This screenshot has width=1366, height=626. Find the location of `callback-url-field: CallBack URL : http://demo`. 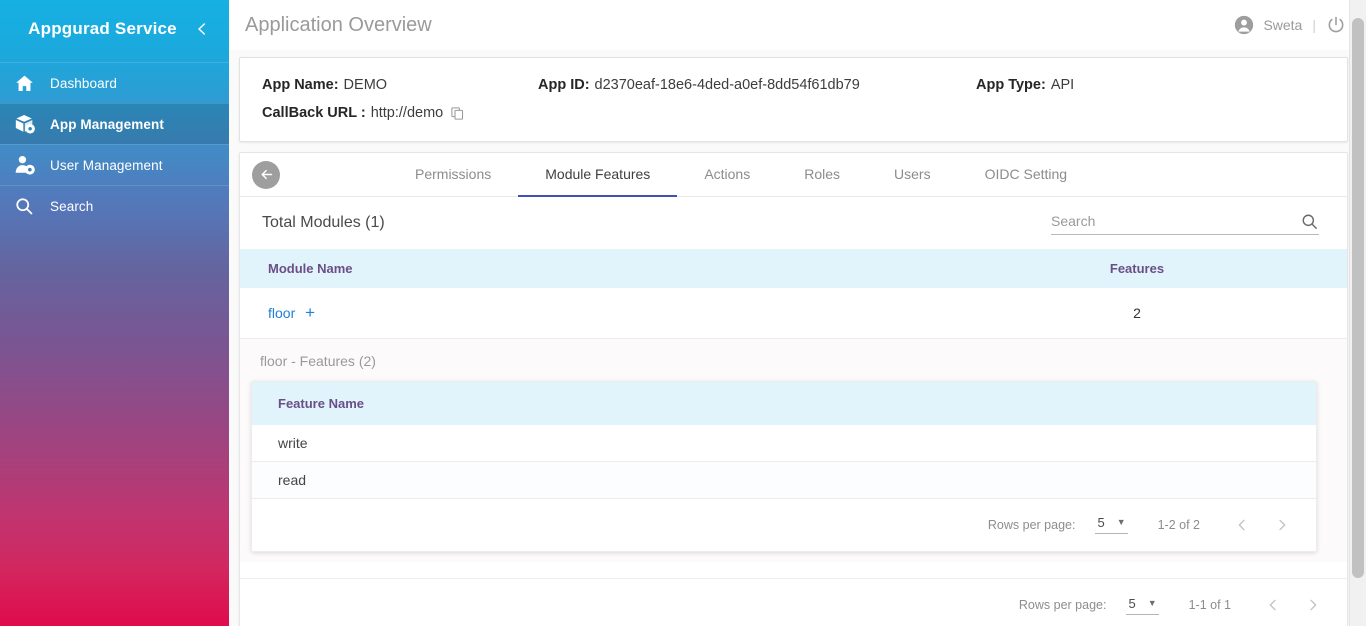

callback-url-field: CallBack URL : http://demo is located at coordinates (363, 113).